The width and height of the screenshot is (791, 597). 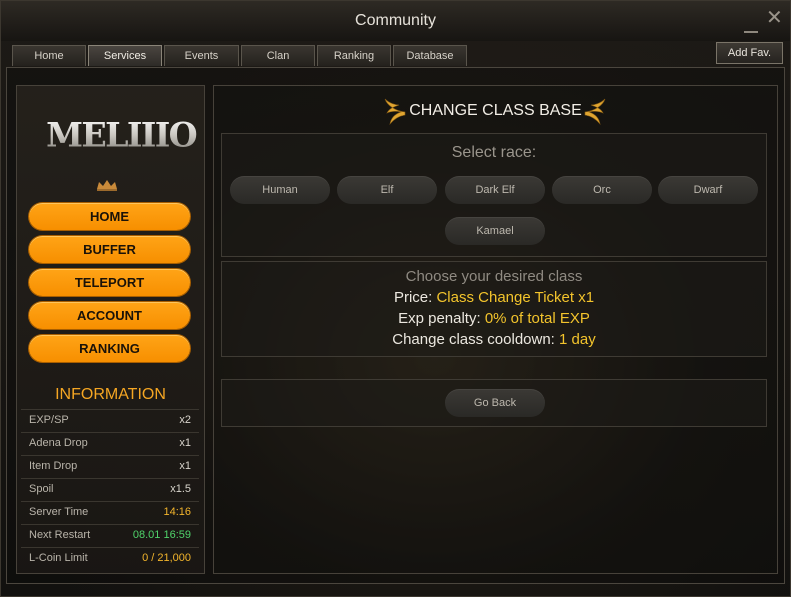 What do you see at coordinates (537, 318) in the screenshot?
I see `exp-penalty-value: 0% of total EXP` at bounding box center [537, 318].